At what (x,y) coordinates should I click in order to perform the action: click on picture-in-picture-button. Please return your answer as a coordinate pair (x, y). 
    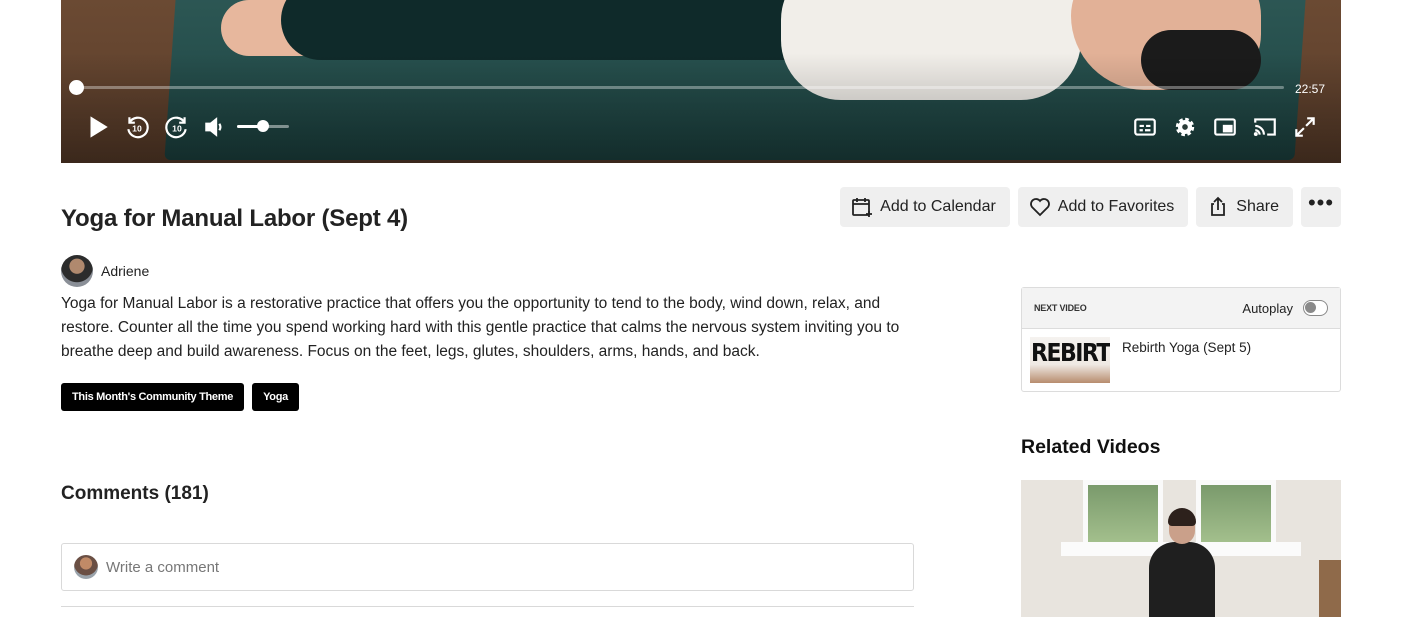
    Looking at the image, I should click on (1225, 127).